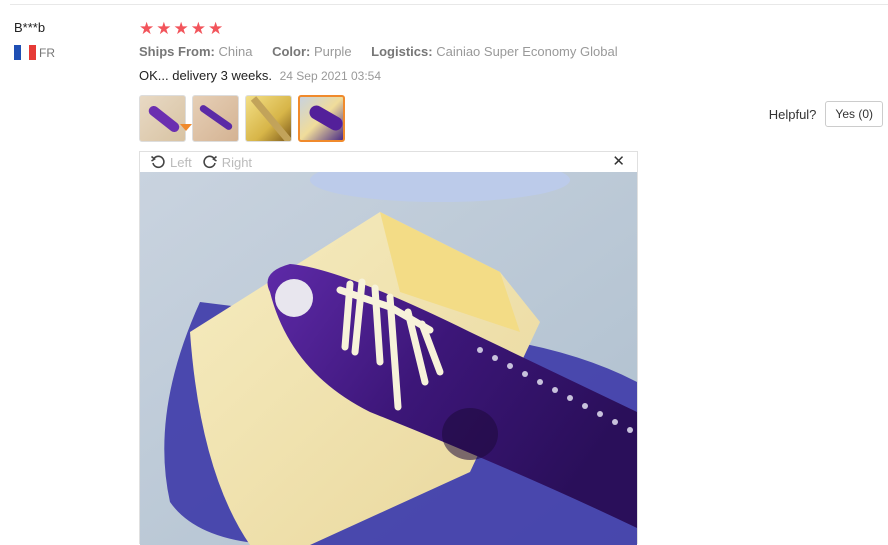 The image size is (888, 545). What do you see at coordinates (449, 4) in the screenshot?
I see `top-divider` at bounding box center [449, 4].